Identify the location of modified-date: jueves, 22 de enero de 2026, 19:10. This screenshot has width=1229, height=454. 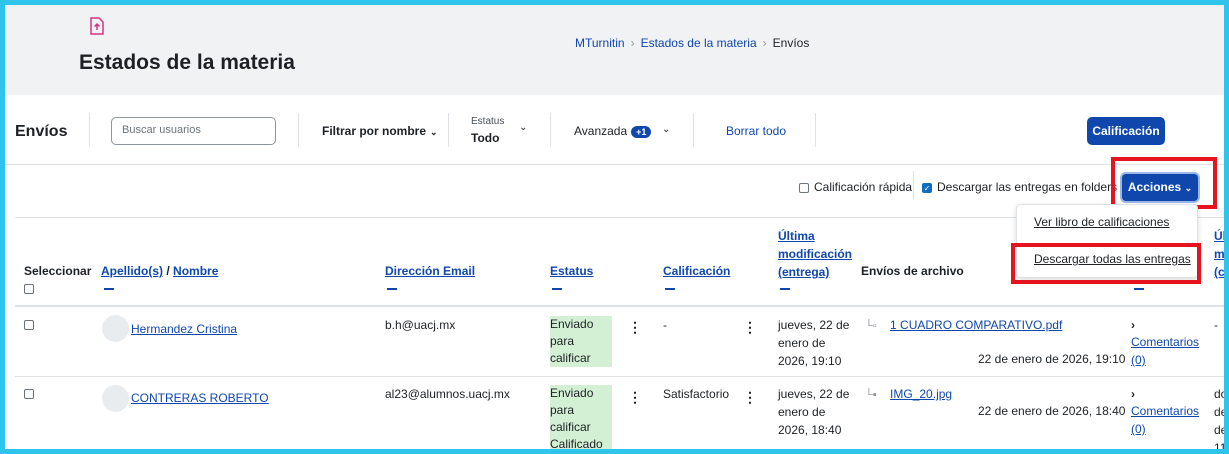
(814, 343).